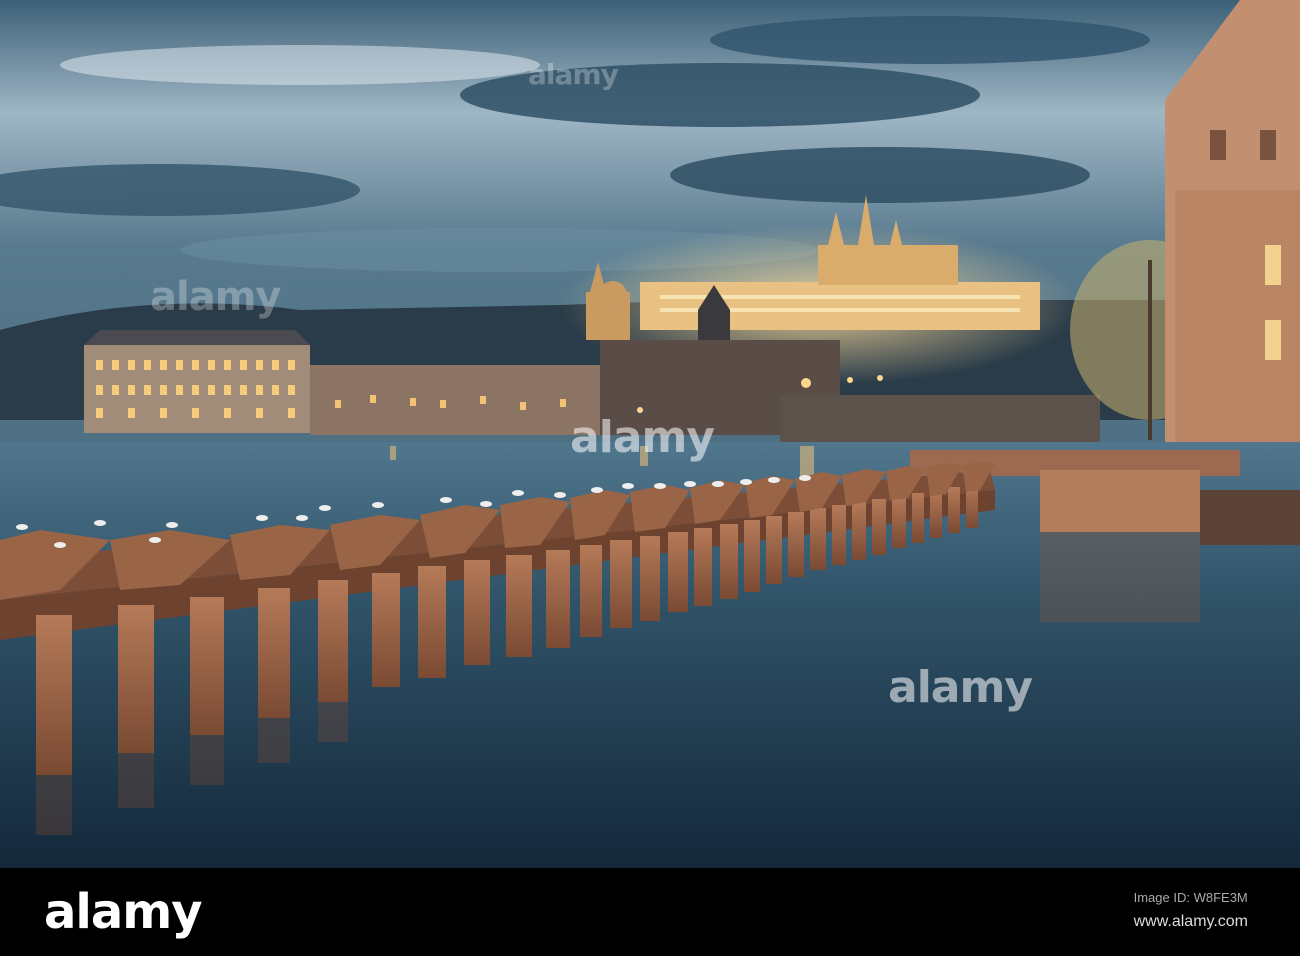 This screenshot has height=956, width=1300. Describe the element at coordinates (642, 437) in the screenshot. I see `watermark-center: alamy` at that location.